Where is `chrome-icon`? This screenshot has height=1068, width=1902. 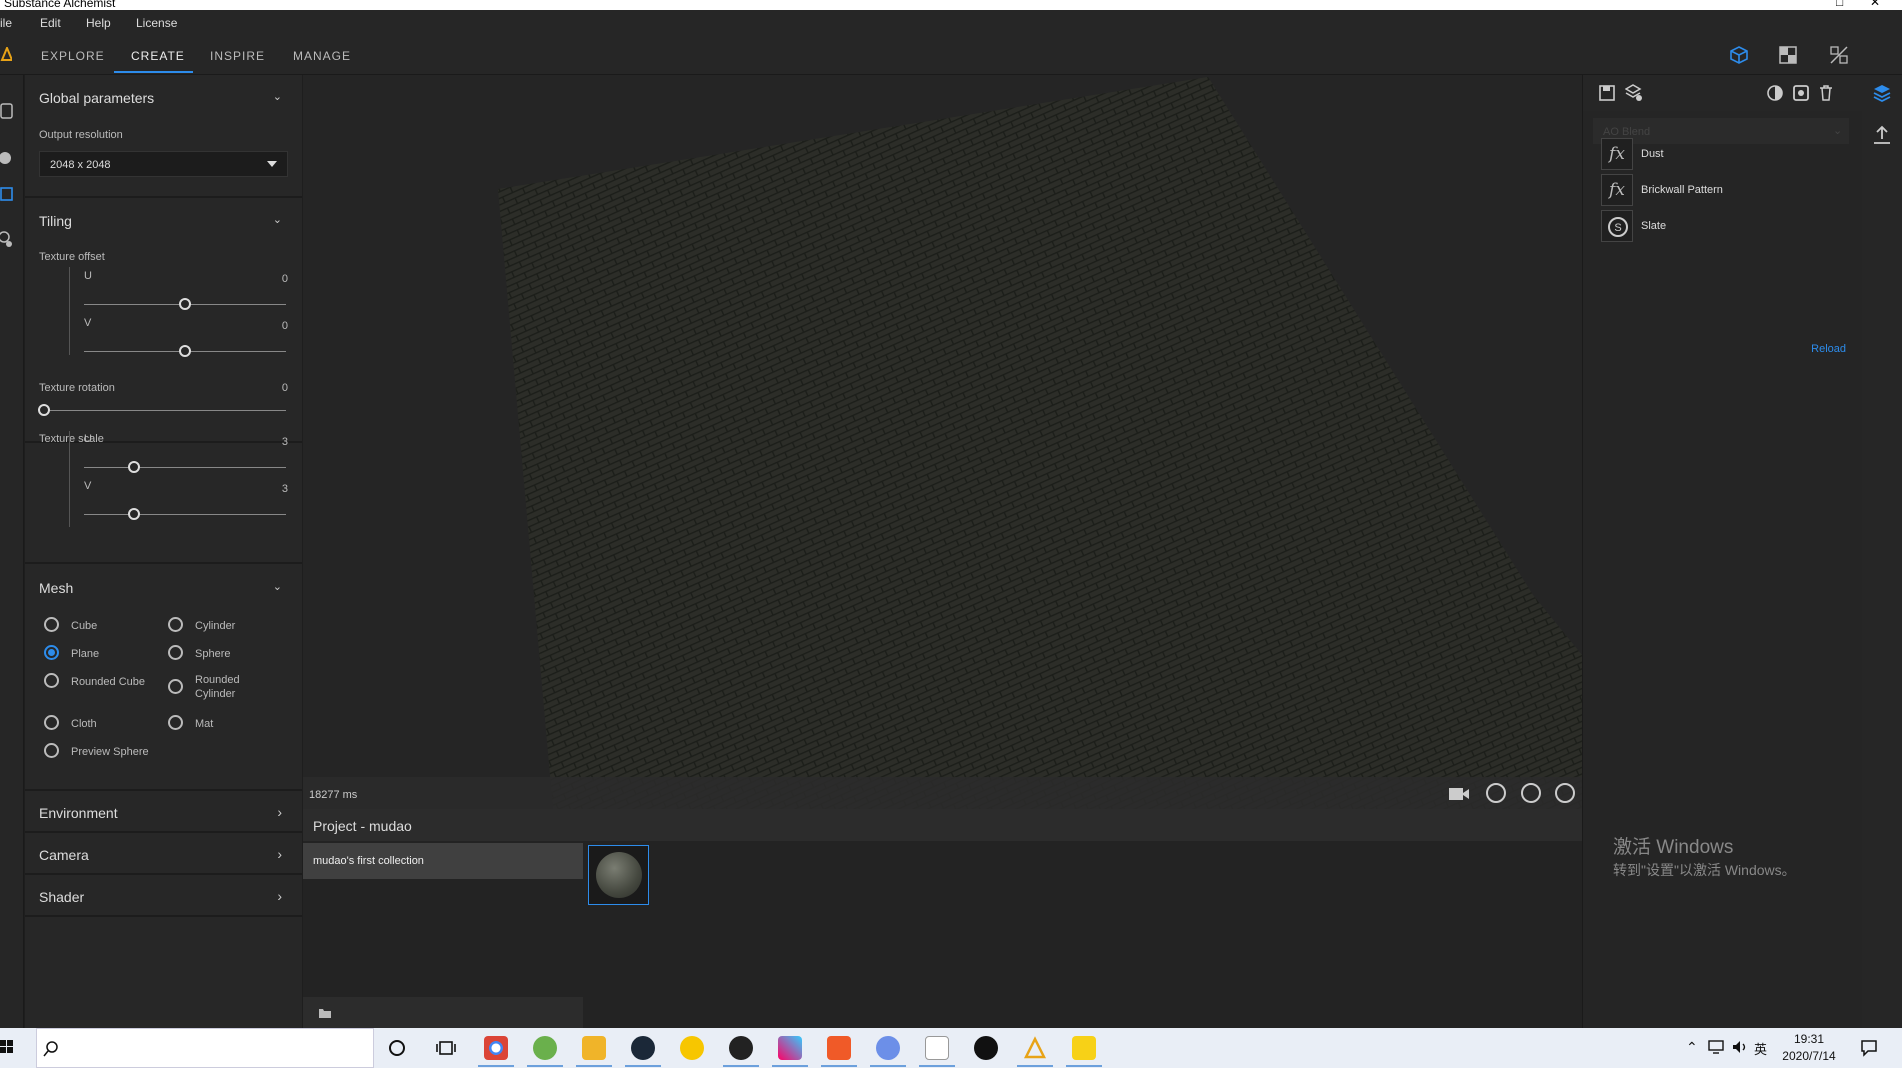 chrome-icon is located at coordinates (496, 1048).